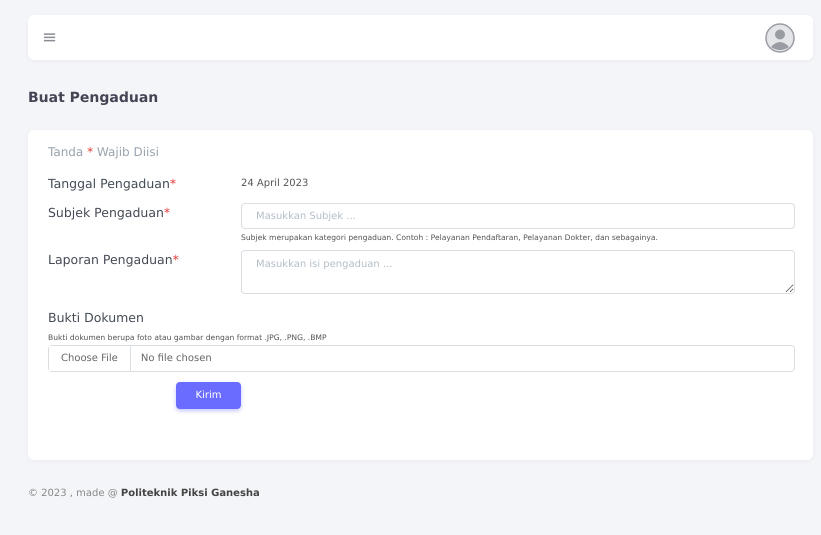 The image size is (821, 535). Describe the element at coordinates (110, 213) in the screenshot. I see `field-label: Subjek Pengaduan*` at that location.